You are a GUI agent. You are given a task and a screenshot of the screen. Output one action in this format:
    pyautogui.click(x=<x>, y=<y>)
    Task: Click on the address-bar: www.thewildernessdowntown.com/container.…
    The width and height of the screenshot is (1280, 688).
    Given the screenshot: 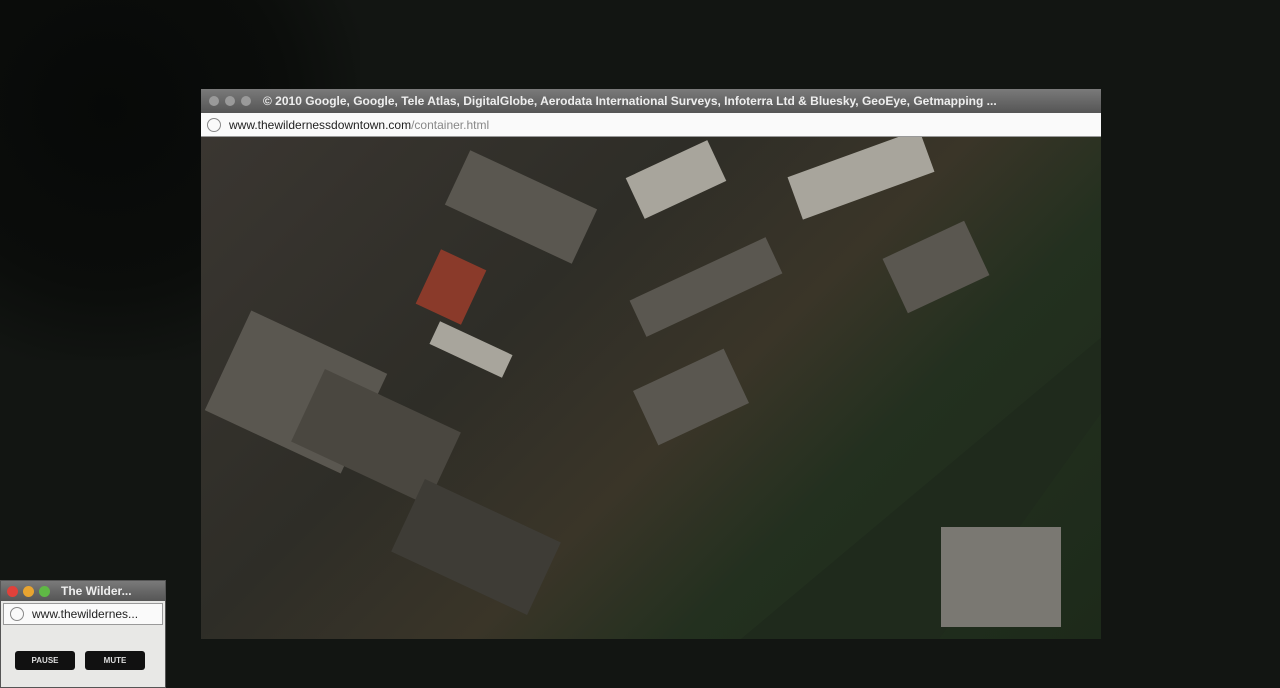 What is the action you would take?
    pyautogui.click(x=651, y=125)
    